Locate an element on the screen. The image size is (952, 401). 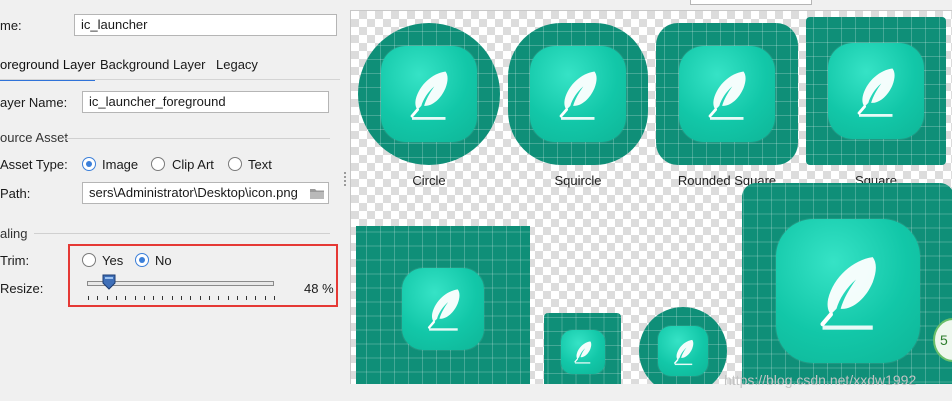
path-input: sers\Administrator\Desktop\icon.png is located at coordinates (205, 193).